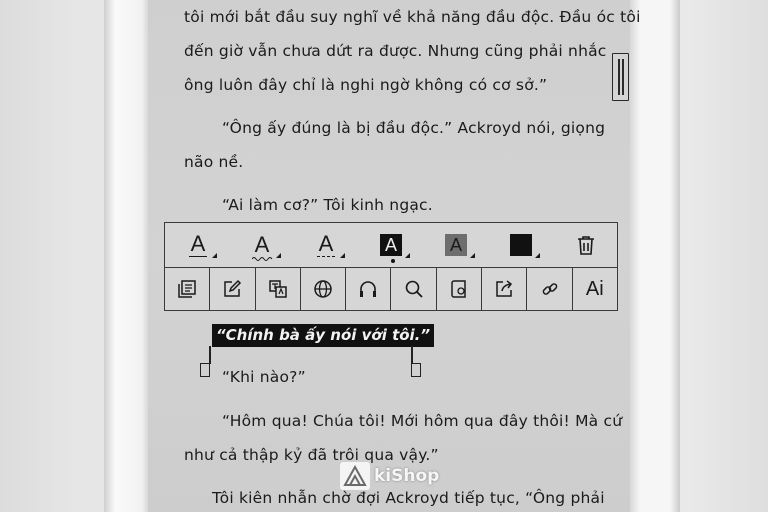 The height and width of the screenshot is (512, 768). Describe the element at coordinates (214, 162) in the screenshot. I see `text-line: não nề.` at that location.